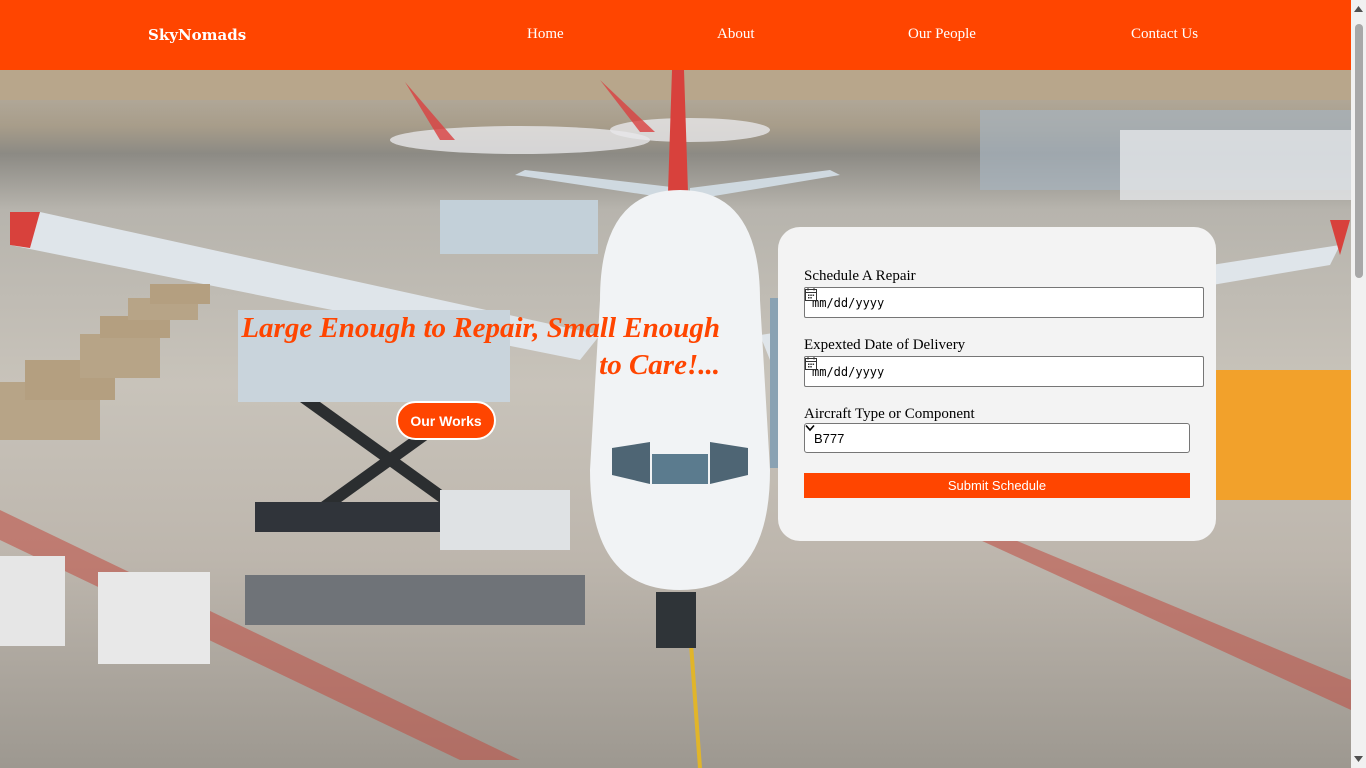 This screenshot has width=1366, height=768. I want to click on delivery-date-value: mm/dd/yyyy, so click(848, 371).